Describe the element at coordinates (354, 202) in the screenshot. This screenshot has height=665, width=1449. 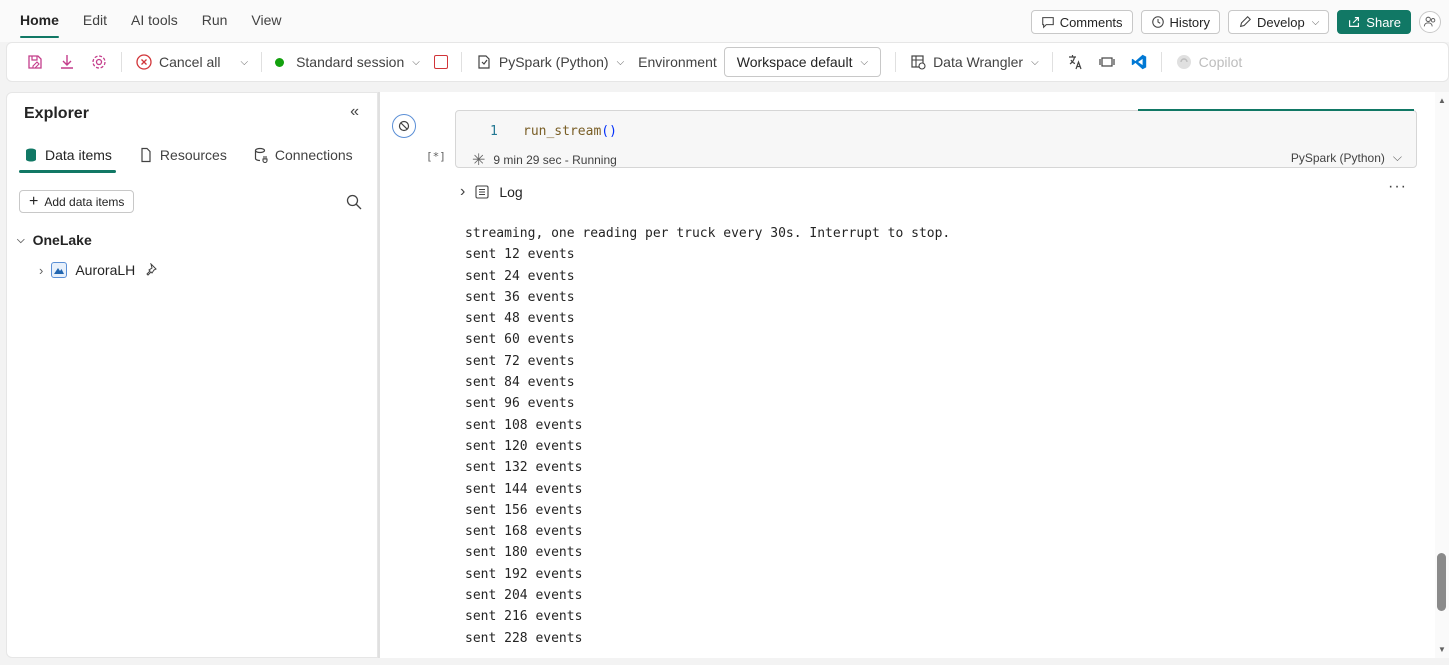
I see `search-icon` at that location.